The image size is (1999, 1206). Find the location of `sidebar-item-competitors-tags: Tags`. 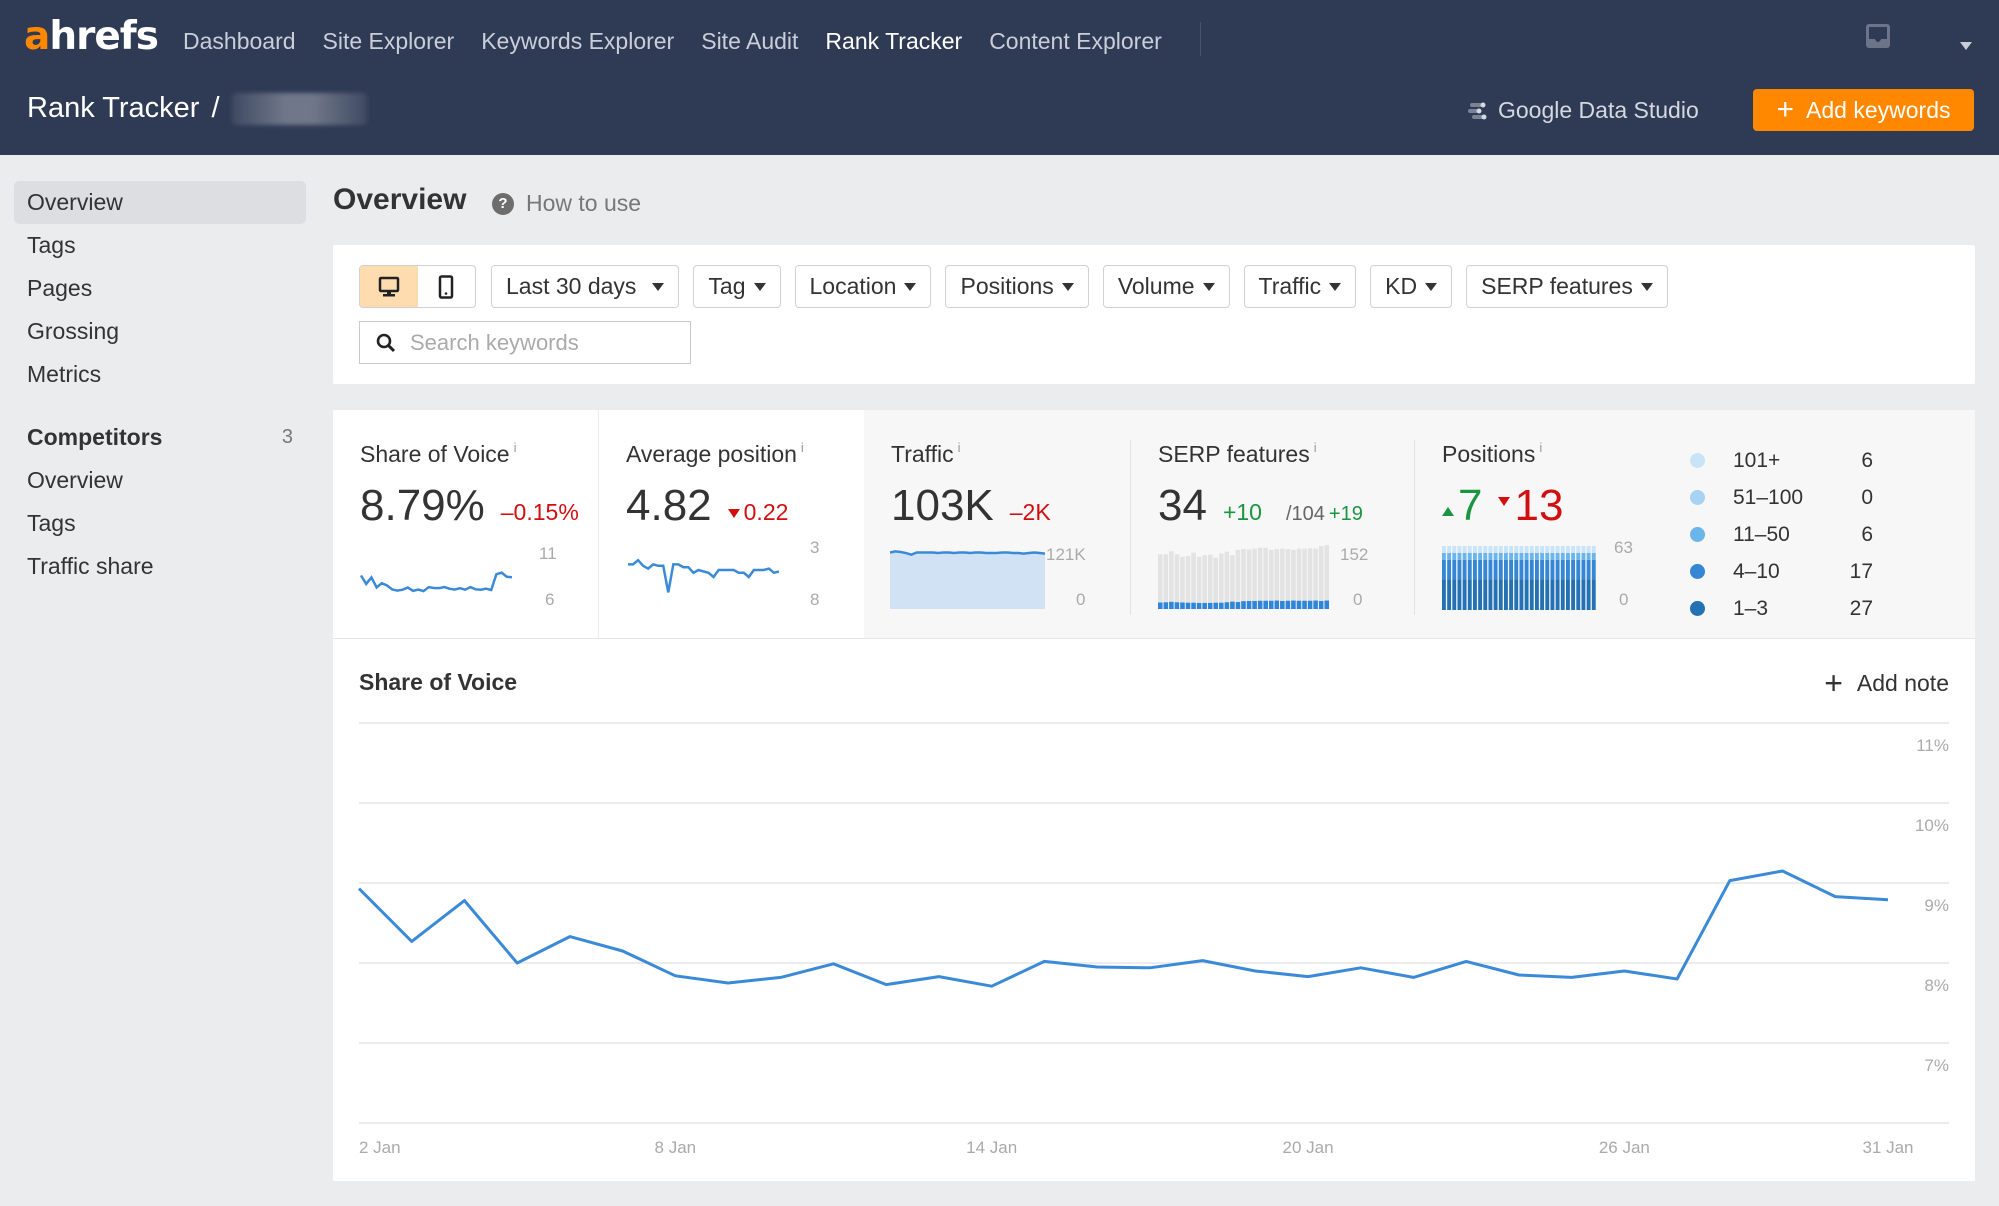

sidebar-item-competitors-tags: Tags is located at coordinates (160, 523).